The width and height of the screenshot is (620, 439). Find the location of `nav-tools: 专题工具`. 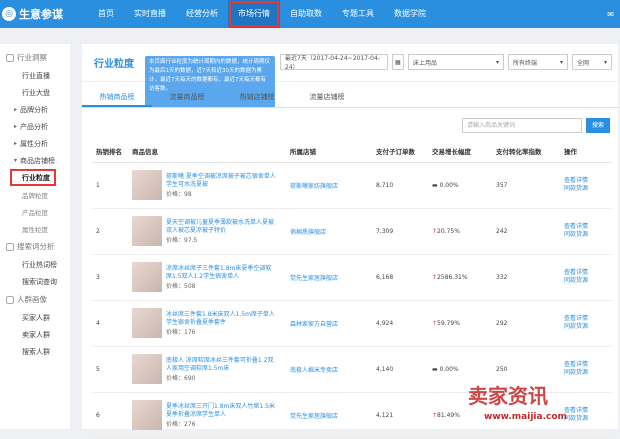

nav-tools: 专题工具 is located at coordinates (358, 14).